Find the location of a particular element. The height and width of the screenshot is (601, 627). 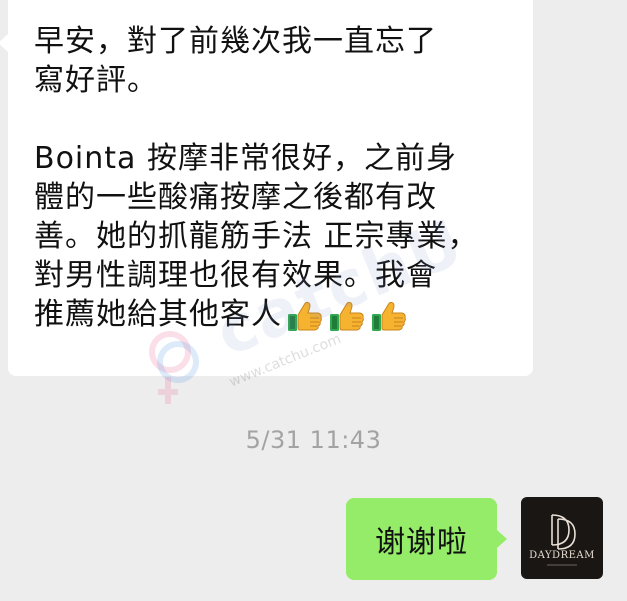

message-line-8: 推薦她給其他客人 is located at coordinates (158, 314).